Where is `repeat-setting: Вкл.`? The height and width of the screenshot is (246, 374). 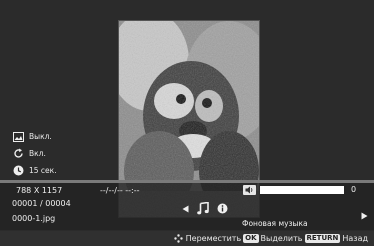
repeat-setting: Вкл. is located at coordinates (52, 153).